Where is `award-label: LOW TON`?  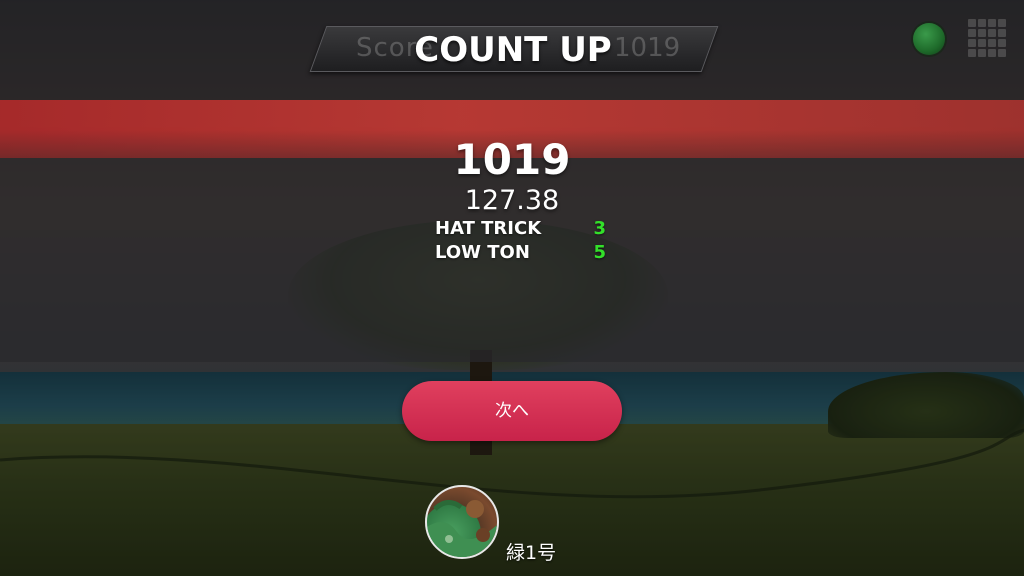
award-label: LOW TON is located at coordinates (482, 252).